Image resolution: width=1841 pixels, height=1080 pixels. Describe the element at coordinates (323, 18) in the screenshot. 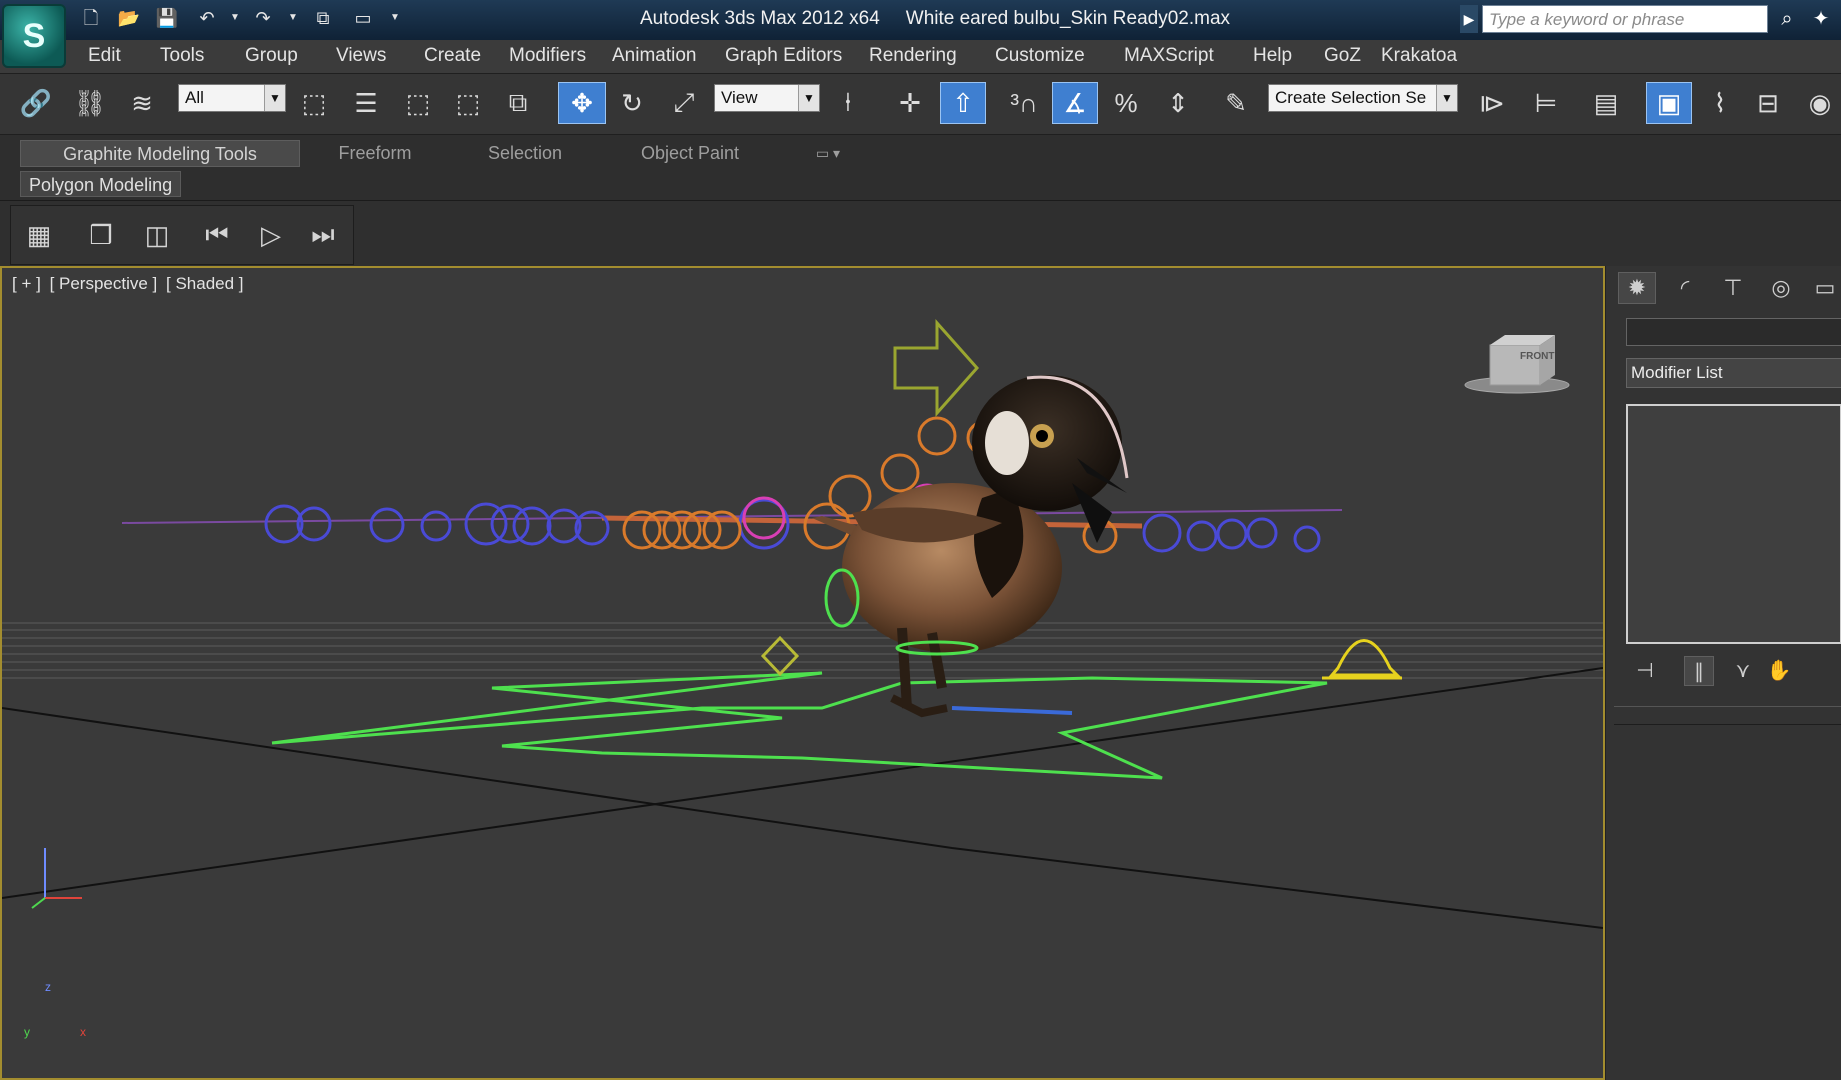

I see `hold-icon: ⧉` at that location.